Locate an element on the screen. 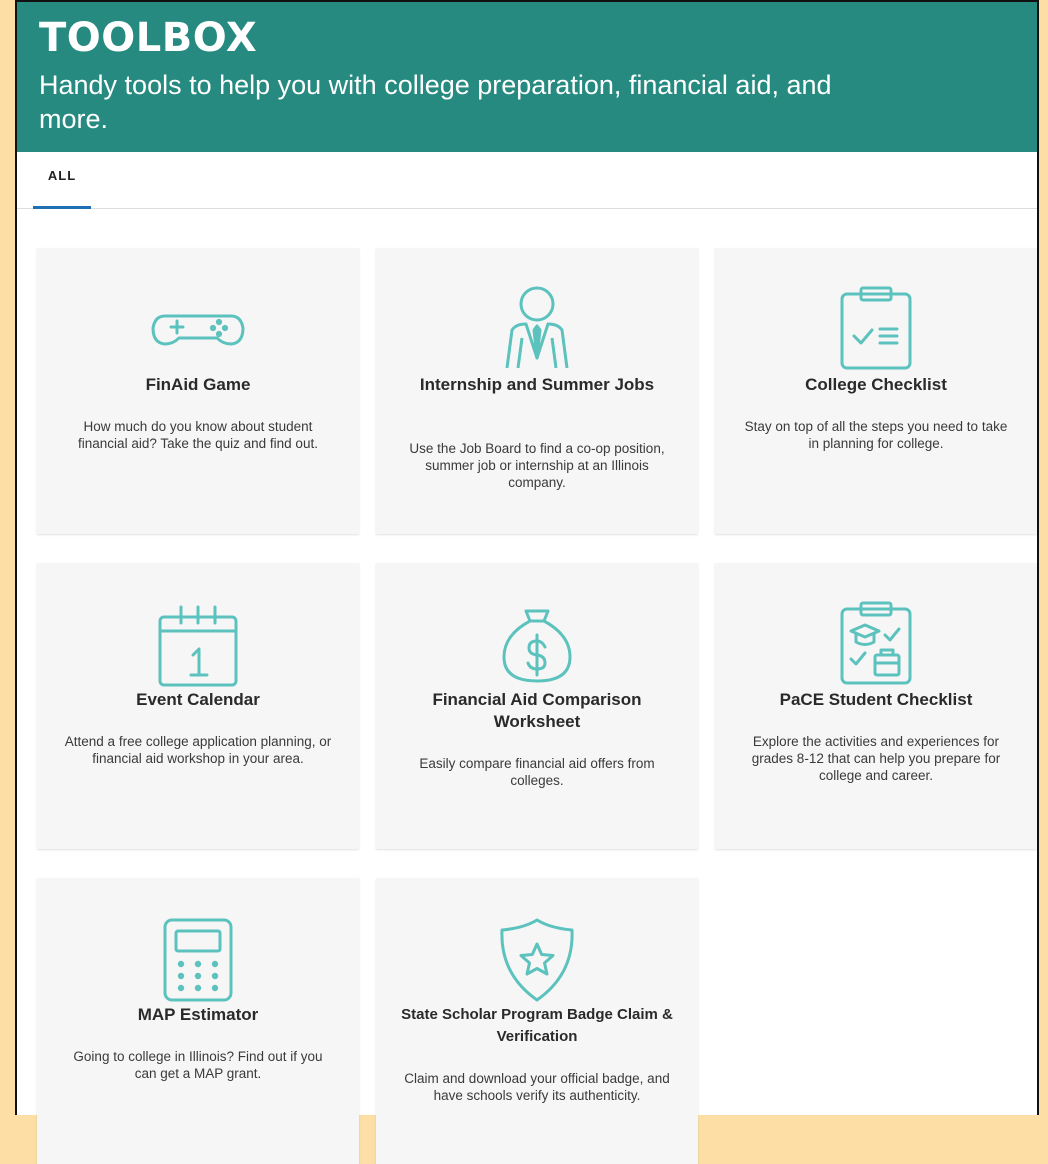  card-title: FinAid Game is located at coordinates (198, 384).